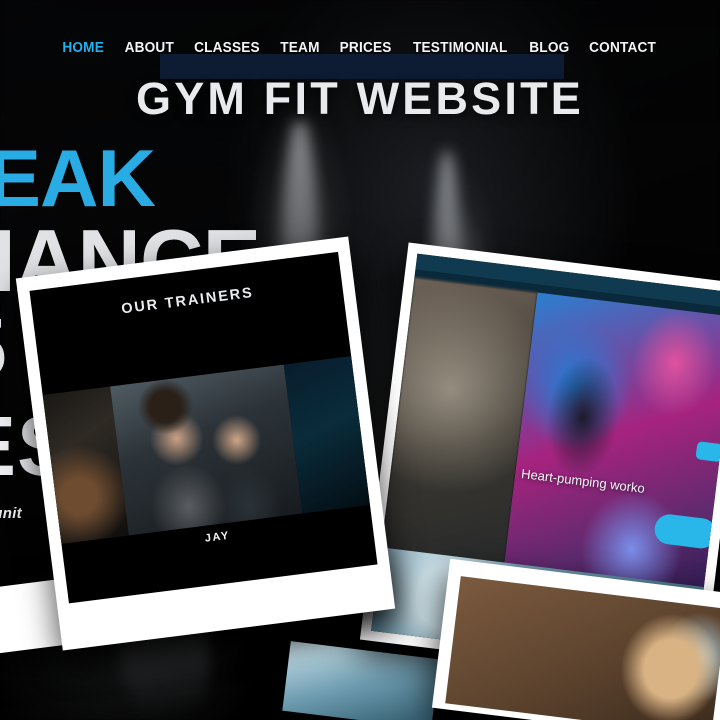 The width and height of the screenshot is (720, 720). What do you see at coordinates (187, 301) in the screenshot?
I see `trainers-heading: OUR TRAINERS` at bounding box center [187, 301].